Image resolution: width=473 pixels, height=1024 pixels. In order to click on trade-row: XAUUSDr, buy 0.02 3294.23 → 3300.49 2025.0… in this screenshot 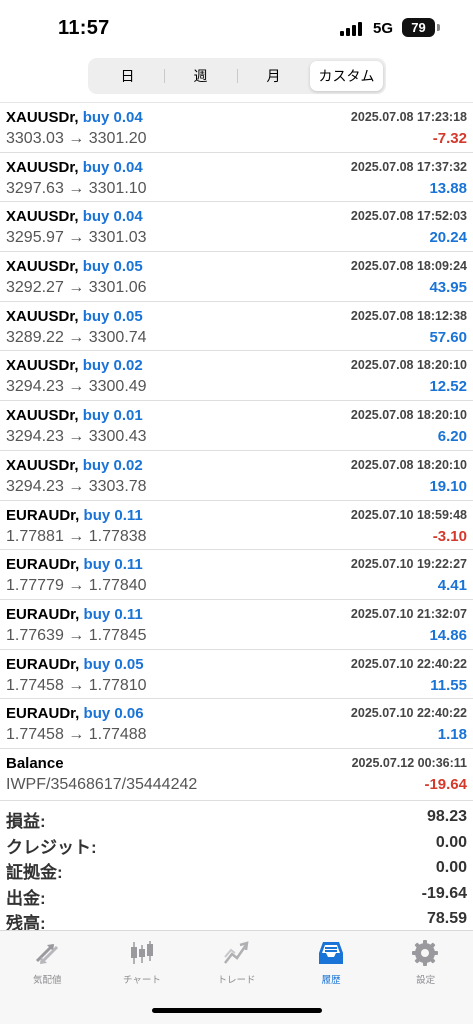, I will do `click(236, 375)`.